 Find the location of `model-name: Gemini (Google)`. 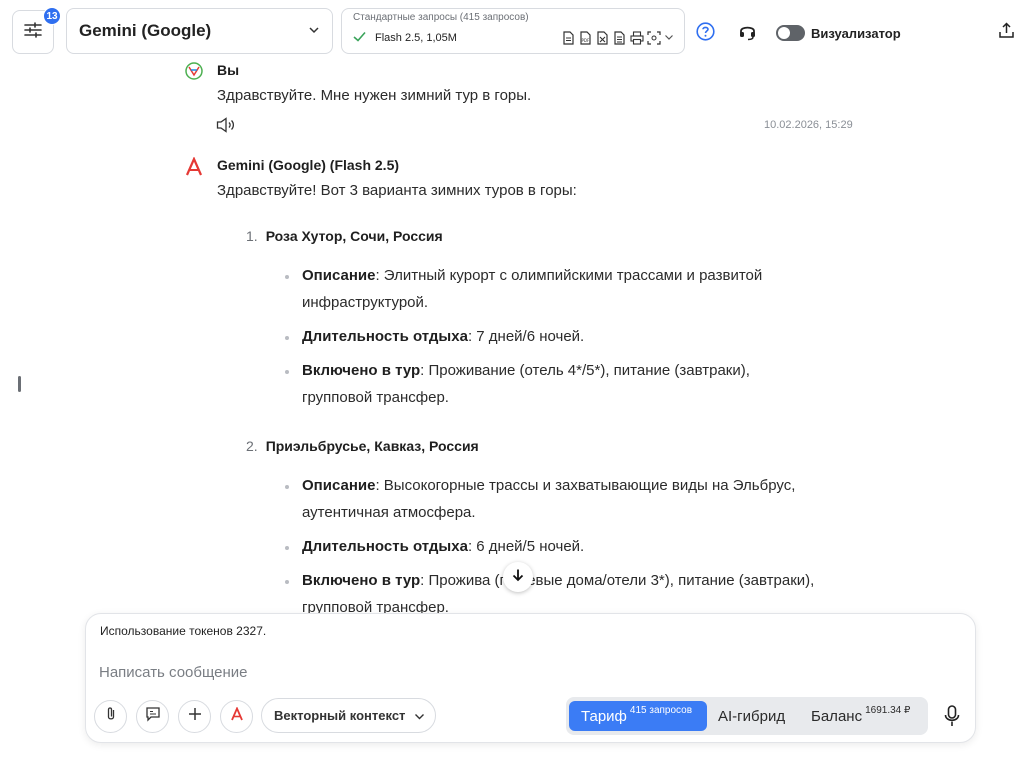

model-name: Gemini (Google) is located at coordinates (145, 30).